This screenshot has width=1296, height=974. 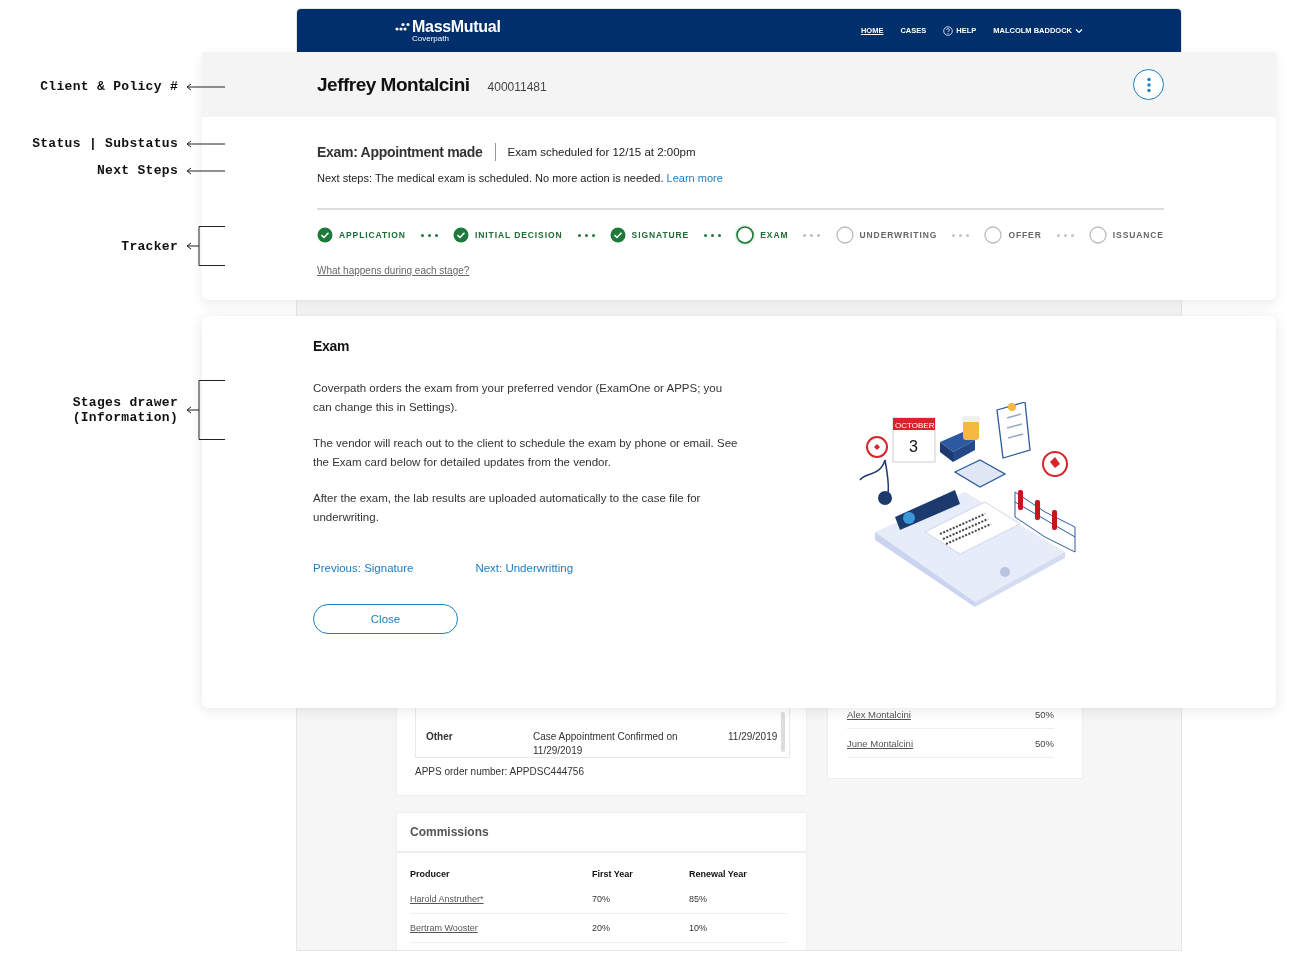 I want to click on policy-number: 400011481, so click(x=517, y=86).